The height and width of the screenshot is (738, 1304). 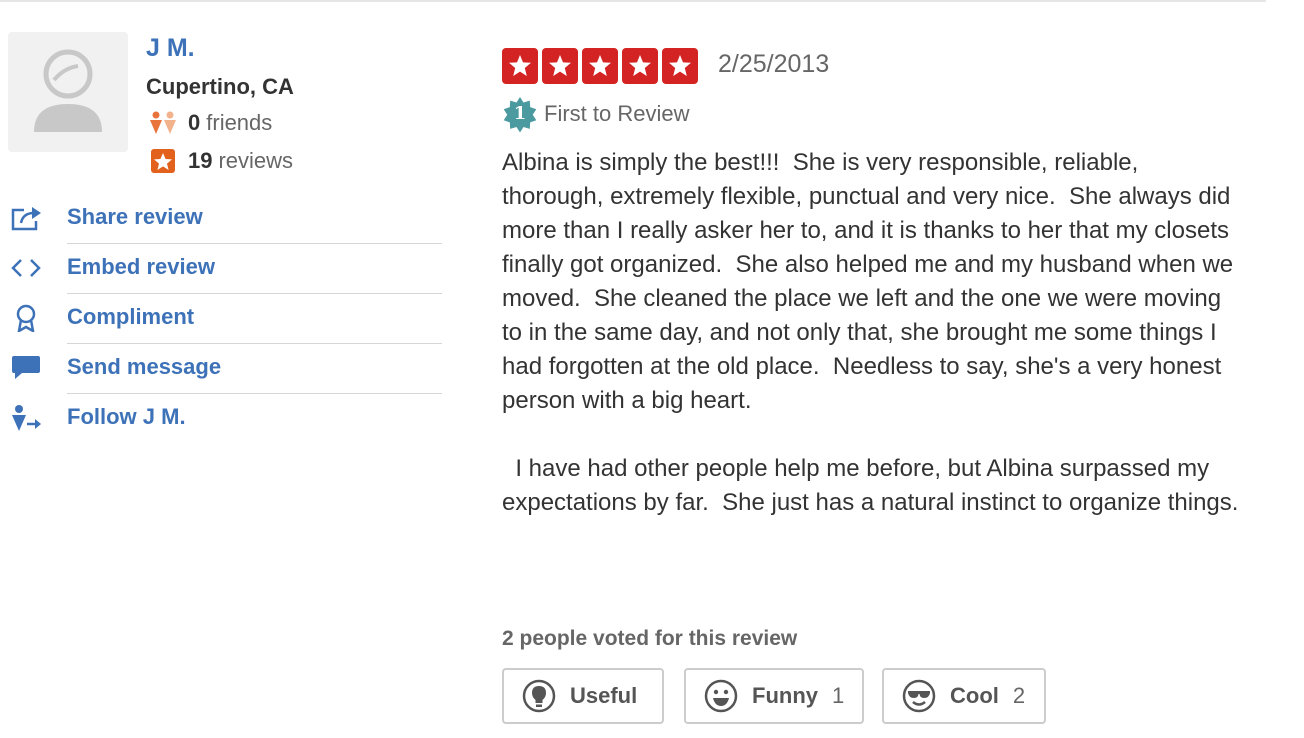 I want to click on compliment-link: Compliment, so click(x=221, y=319).